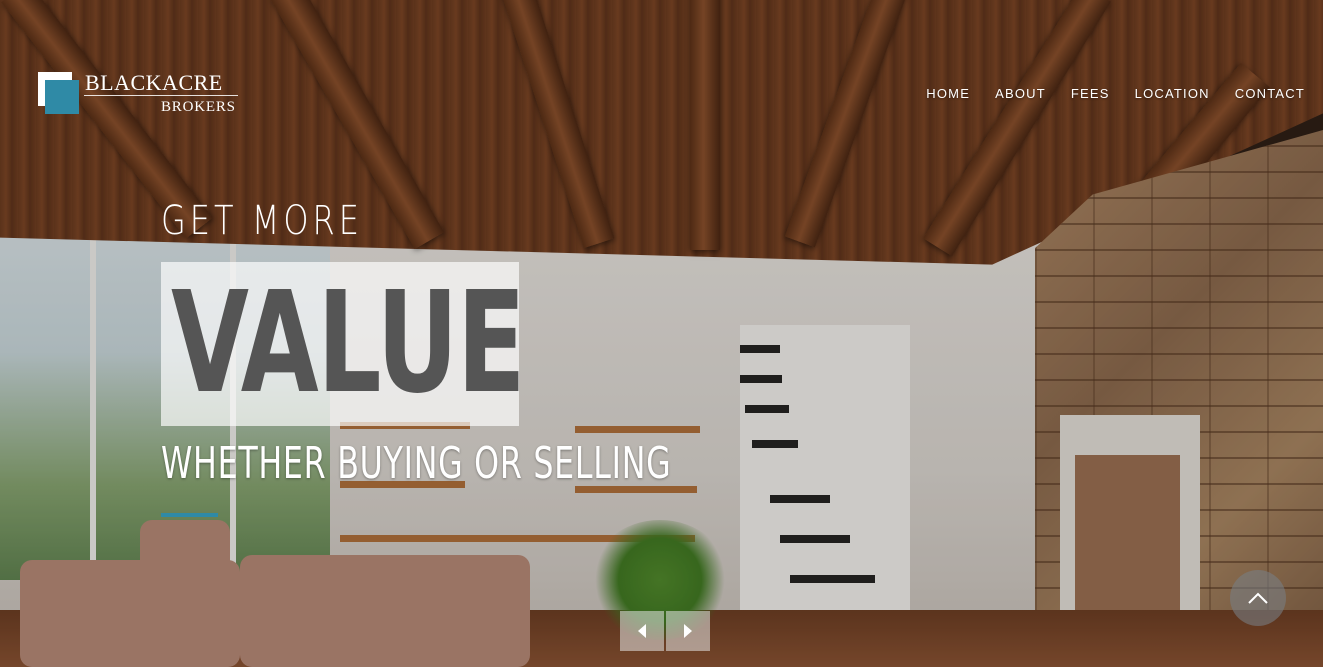 The height and width of the screenshot is (667, 1323). I want to click on main-nav: HOME ABOUT FEES LOCATION CONTACT, so click(1103, 93).